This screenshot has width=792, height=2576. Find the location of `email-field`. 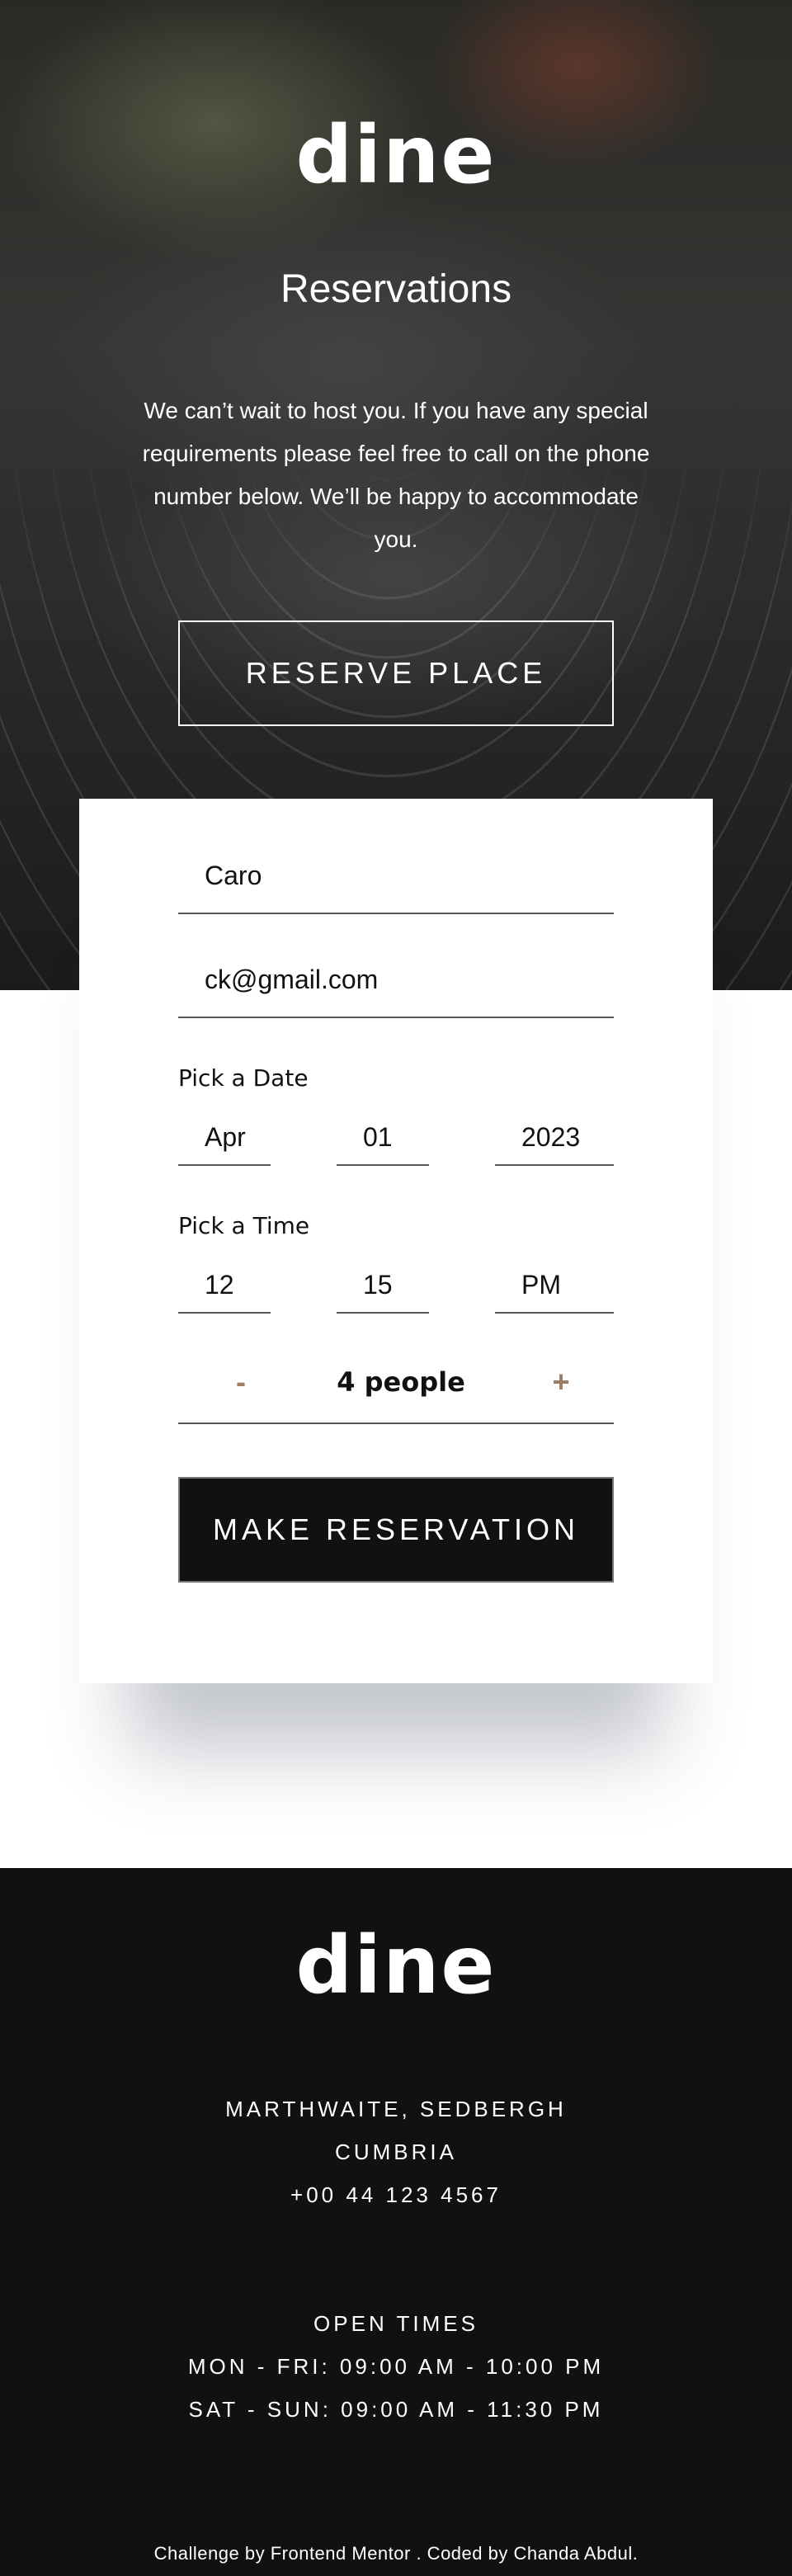

email-field is located at coordinates (396, 980).